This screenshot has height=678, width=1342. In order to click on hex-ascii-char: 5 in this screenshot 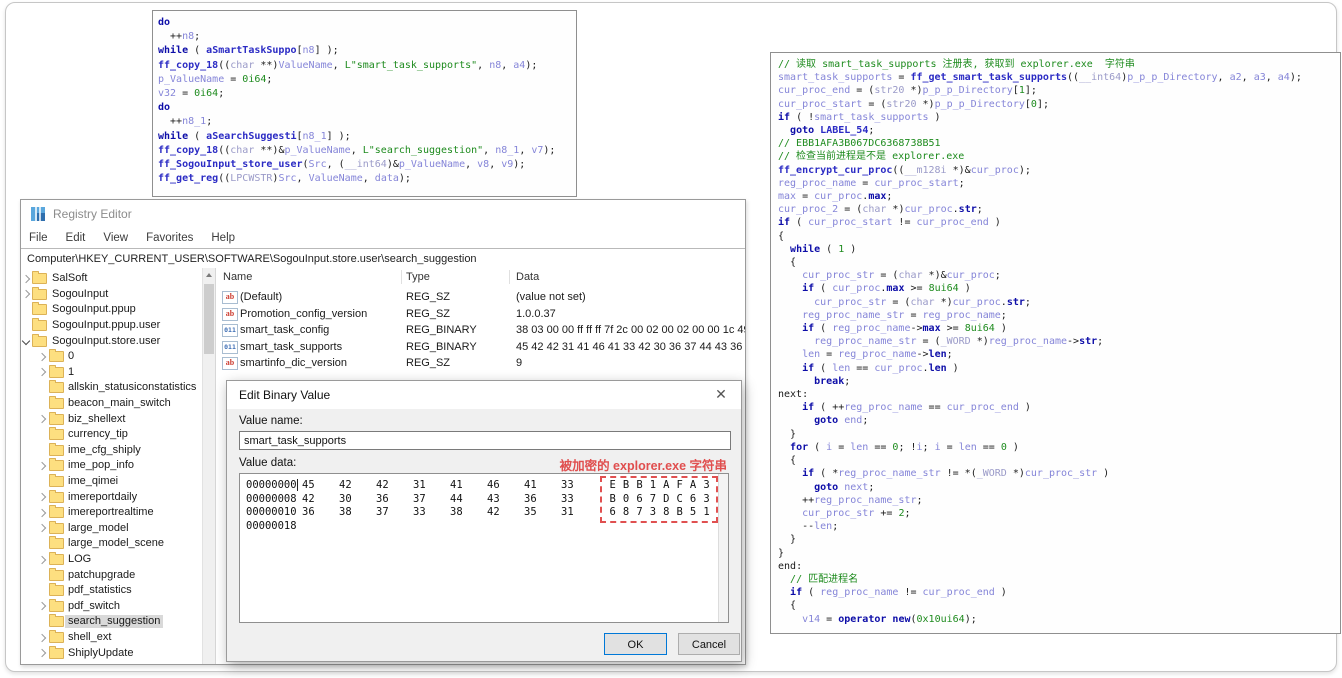, I will do `click(692, 512)`.